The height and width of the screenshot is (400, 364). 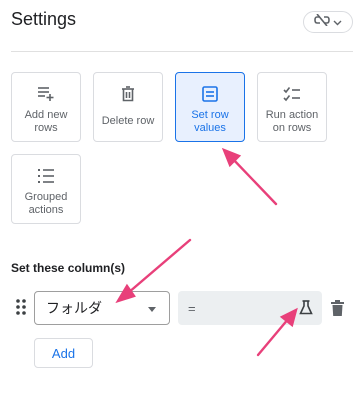 What do you see at coordinates (337, 22) in the screenshot?
I see `chevron-down-icon` at bounding box center [337, 22].